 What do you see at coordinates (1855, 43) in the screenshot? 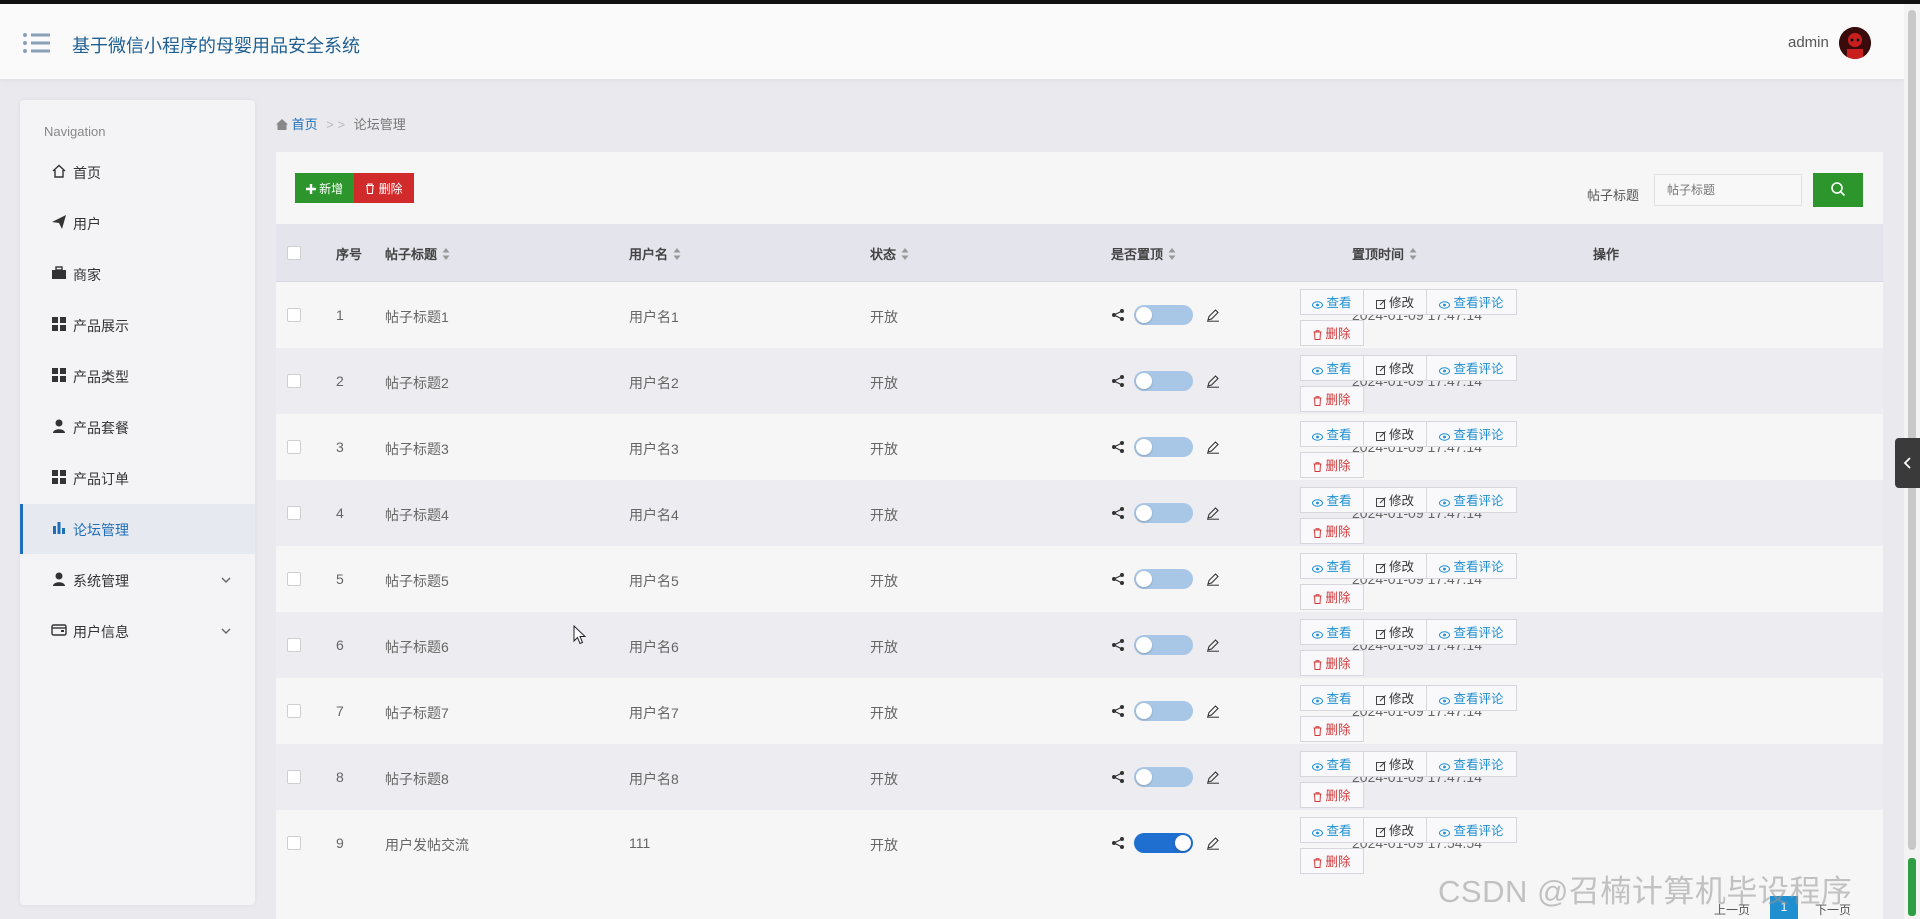
I see `avatar` at bounding box center [1855, 43].